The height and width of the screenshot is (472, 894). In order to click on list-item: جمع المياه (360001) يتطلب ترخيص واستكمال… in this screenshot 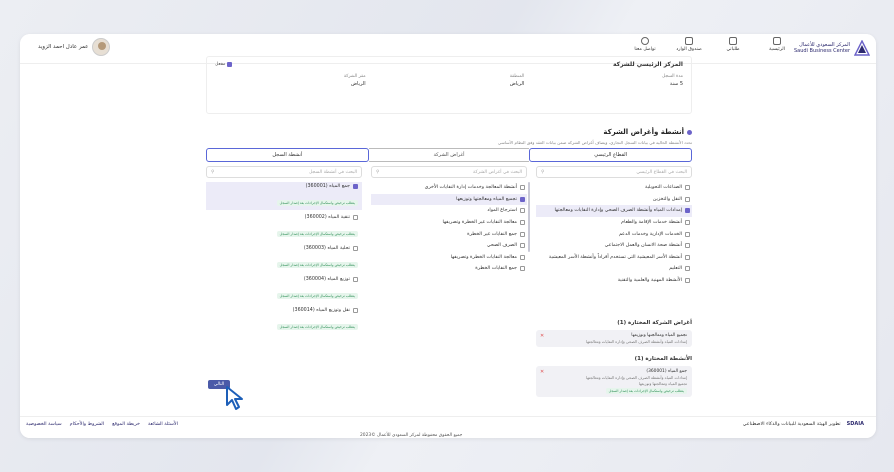, I will do `click(284, 196)`.